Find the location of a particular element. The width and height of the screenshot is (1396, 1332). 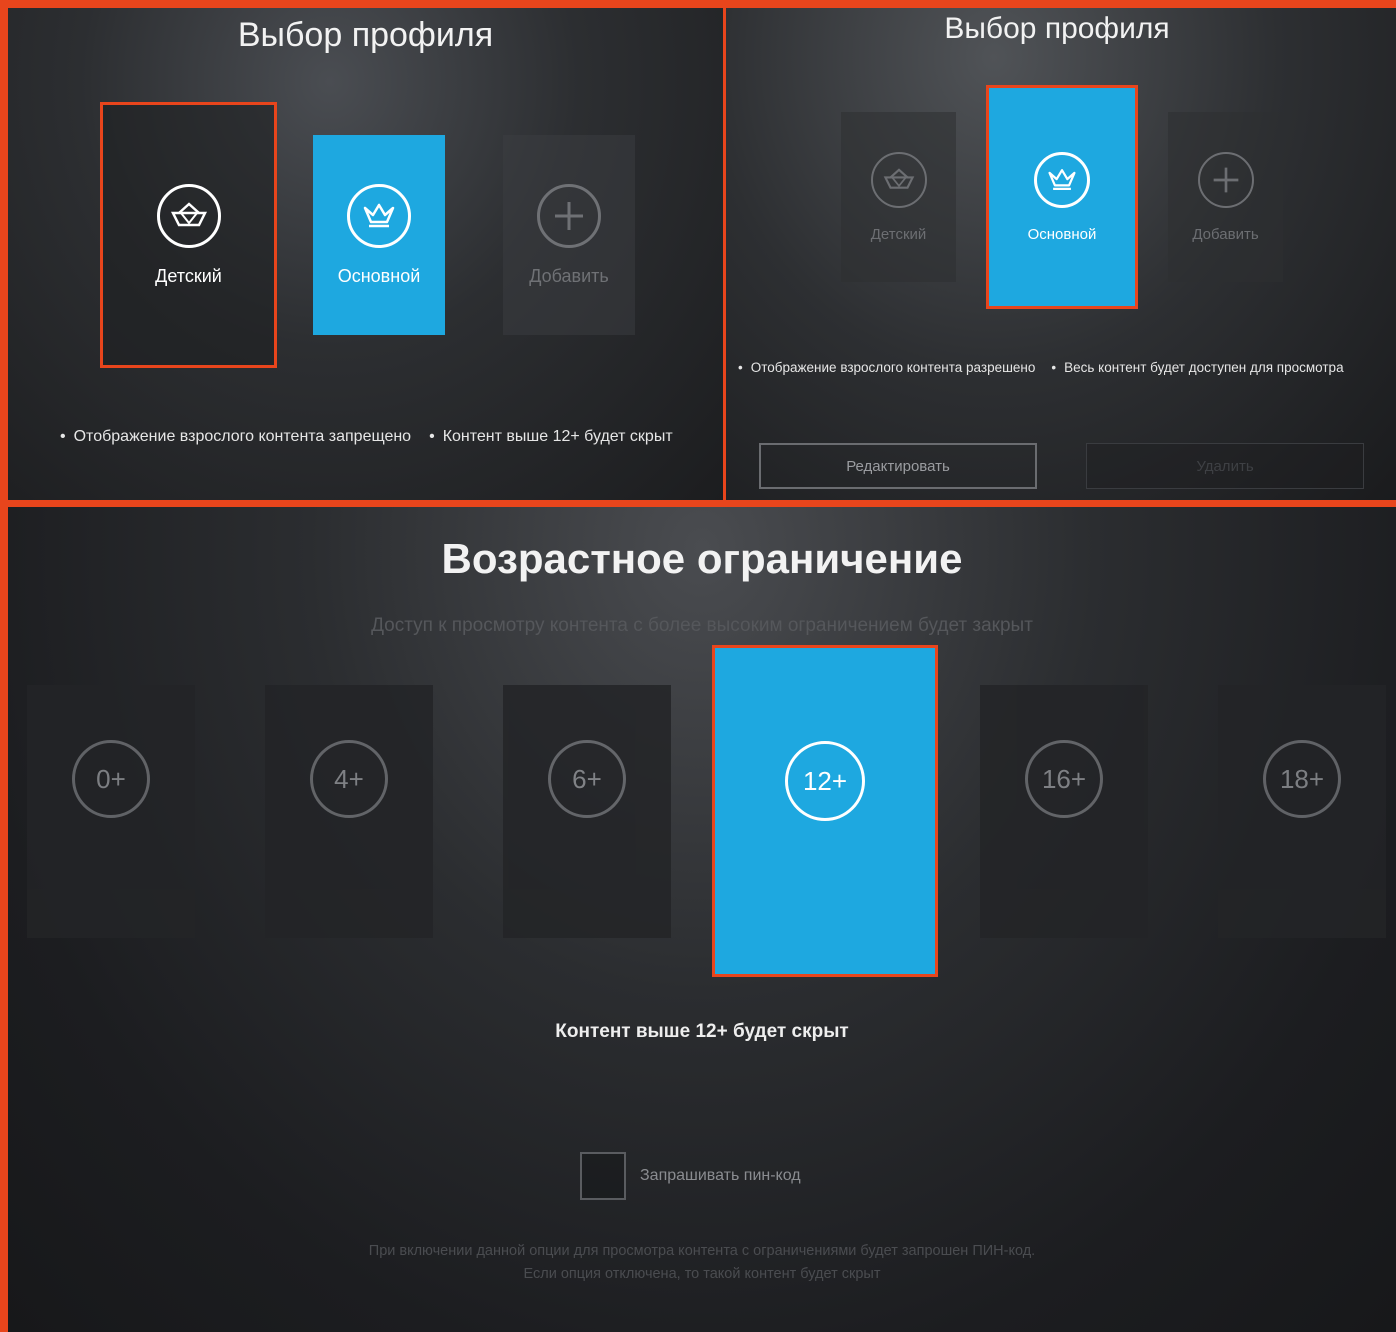

delete-button-label: Удалить is located at coordinates (1225, 466).